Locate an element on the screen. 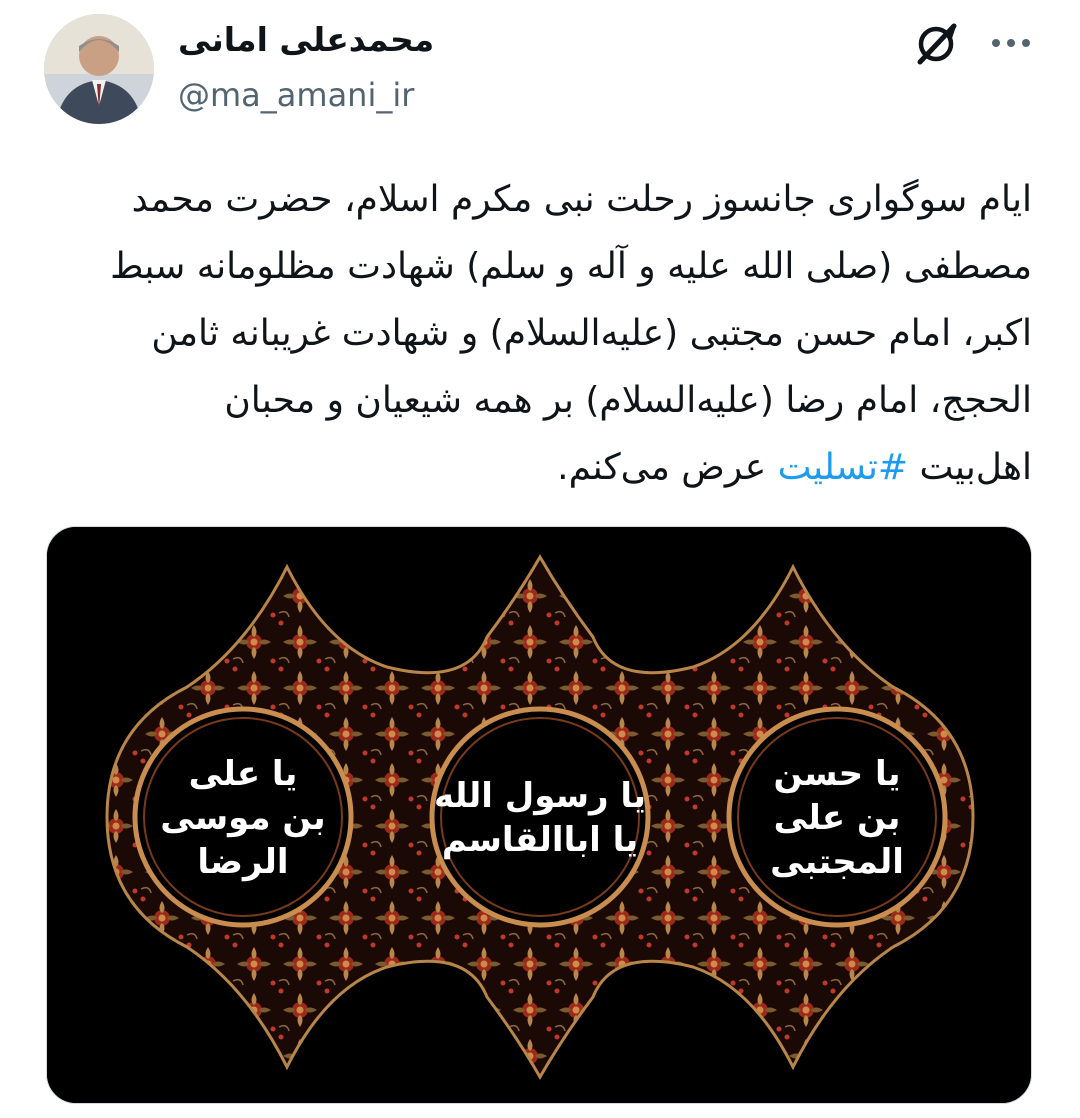 This screenshot has width=1080, height=1118. tweet-text-segment: عرض می‌کنم. is located at coordinates (667, 467).